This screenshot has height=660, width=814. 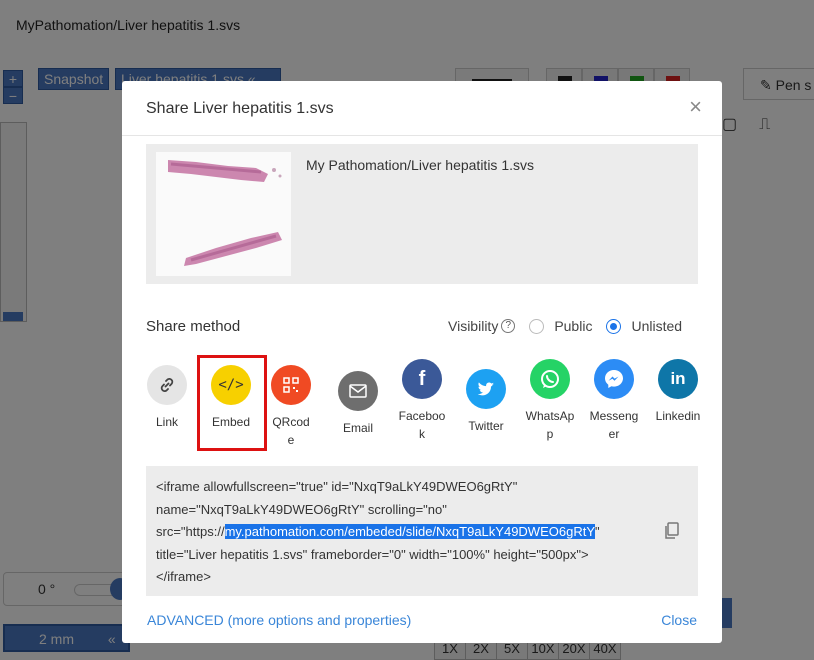 What do you see at coordinates (486, 426) in the screenshot?
I see `share-twitter-label: Twitter` at bounding box center [486, 426].